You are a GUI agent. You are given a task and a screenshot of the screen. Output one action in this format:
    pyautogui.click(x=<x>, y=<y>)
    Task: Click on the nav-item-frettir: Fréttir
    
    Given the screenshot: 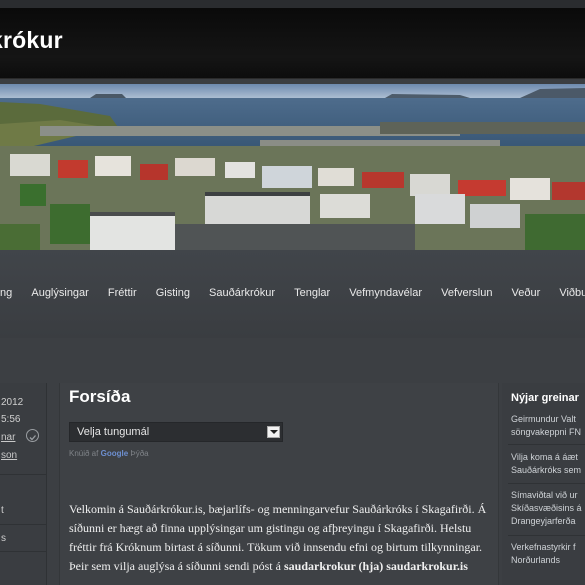 What is the action you would take?
    pyautogui.click(x=122, y=293)
    